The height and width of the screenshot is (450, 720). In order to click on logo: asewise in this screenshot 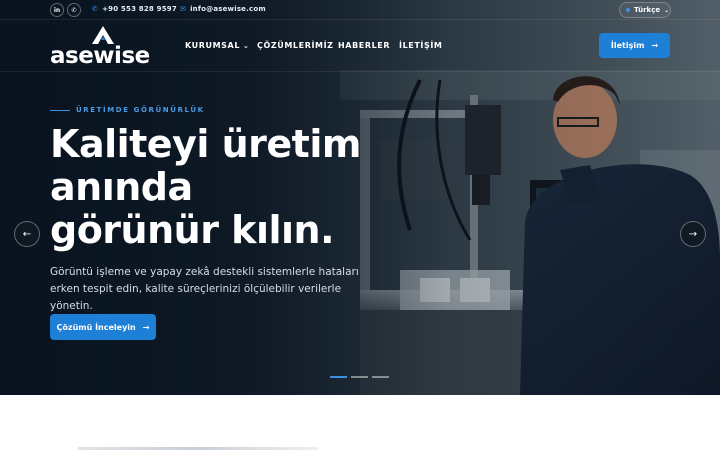, I will do `click(102, 47)`.